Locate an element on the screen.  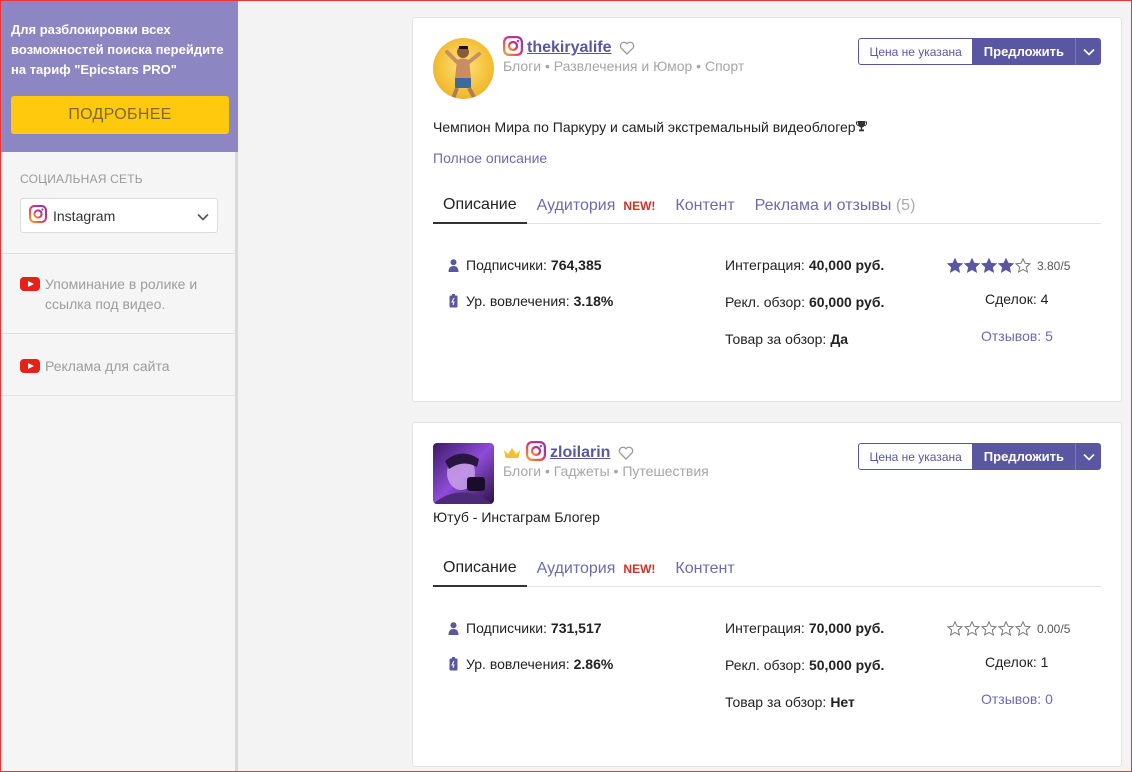
blogger-header: zloilarin Блоги • Гаджеты • Путешествия is located at coordinates (606, 459).